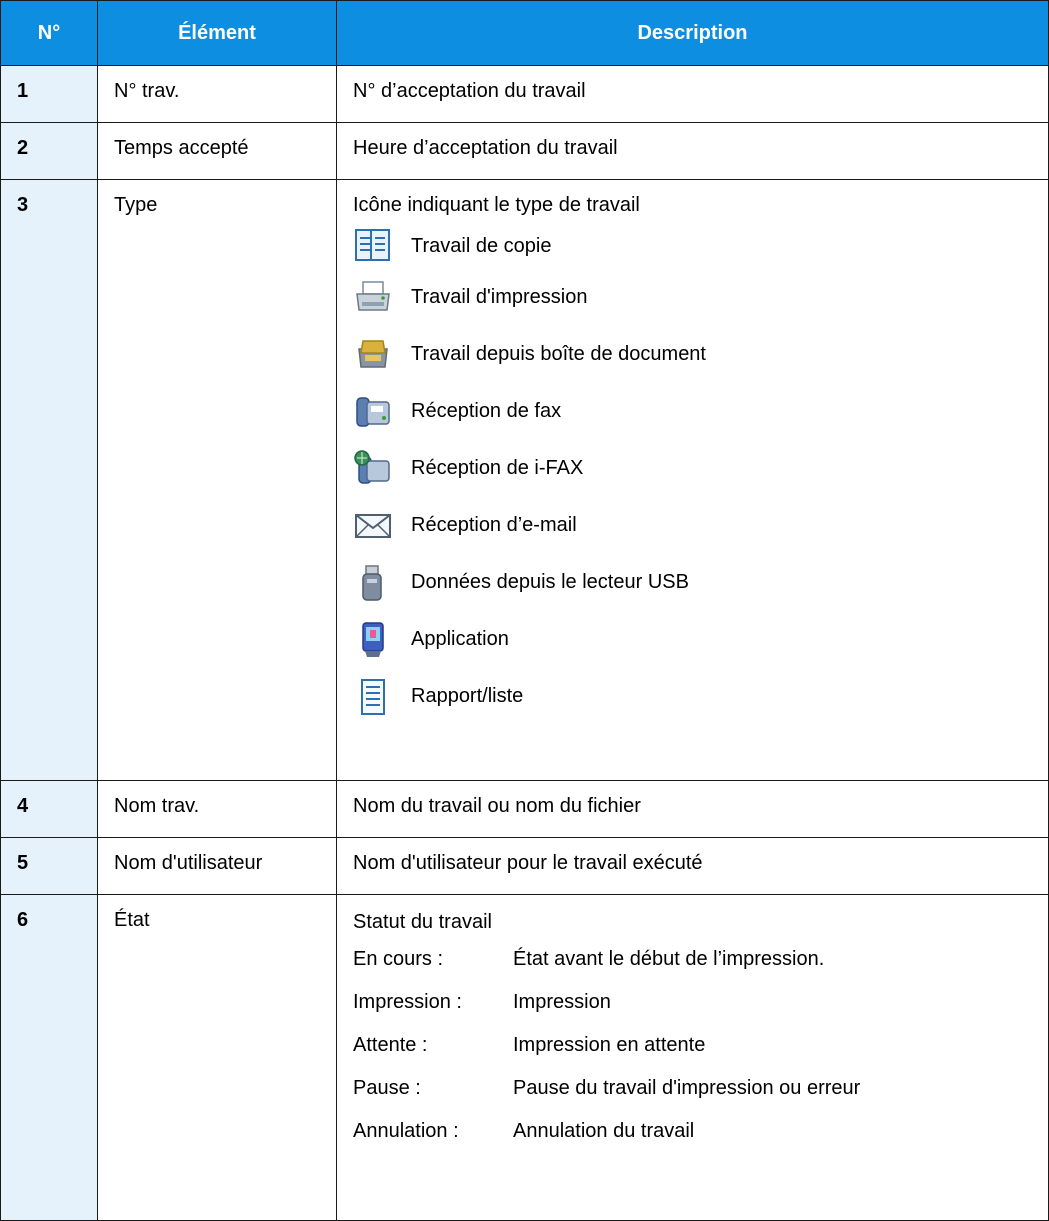 The height and width of the screenshot is (1221, 1049). Describe the element at coordinates (700, 1002) in the screenshot. I see `status-item: Impression` at that location.